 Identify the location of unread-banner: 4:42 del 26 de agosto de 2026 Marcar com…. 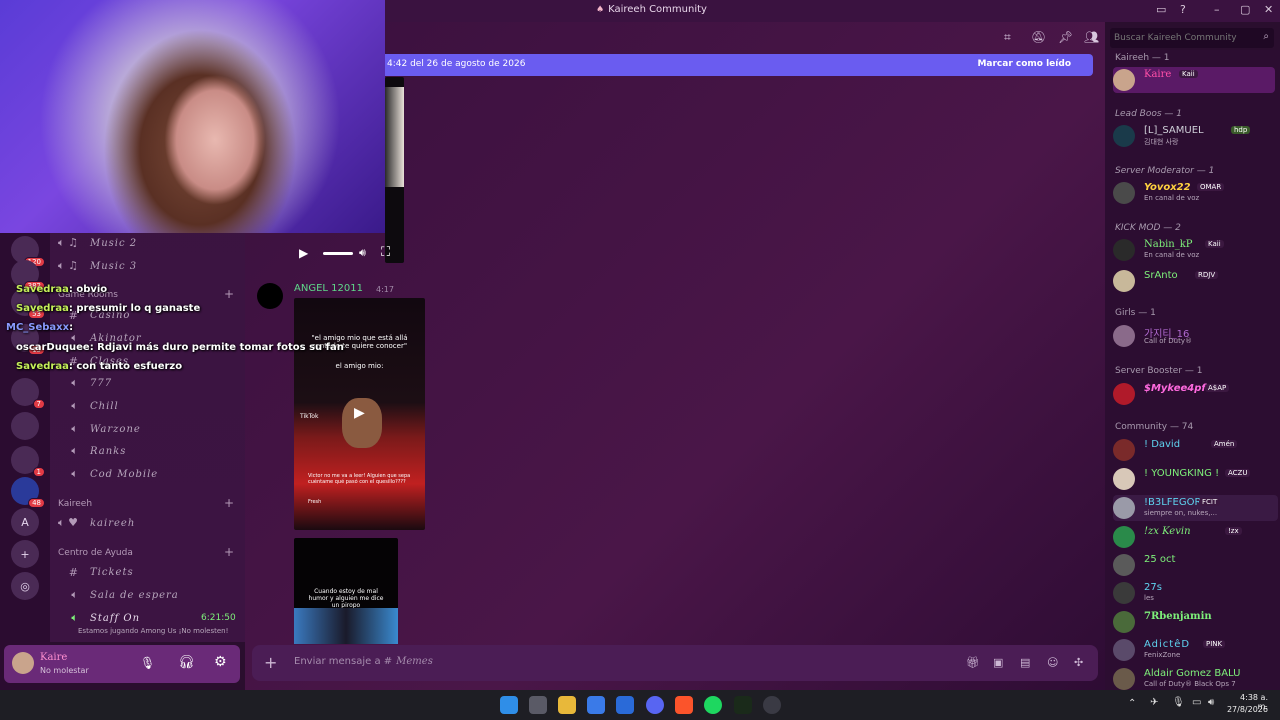
(739, 65).